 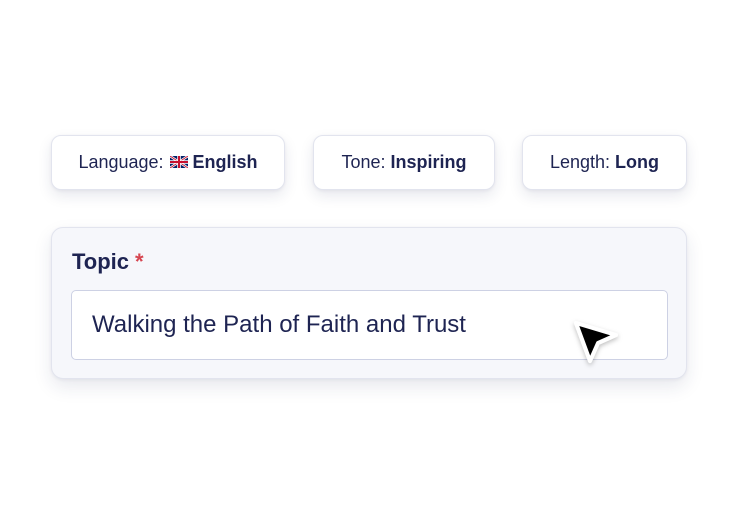 What do you see at coordinates (225, 162) in the screenshot?
I see `language-value: English` at bounding box center [225, 162].